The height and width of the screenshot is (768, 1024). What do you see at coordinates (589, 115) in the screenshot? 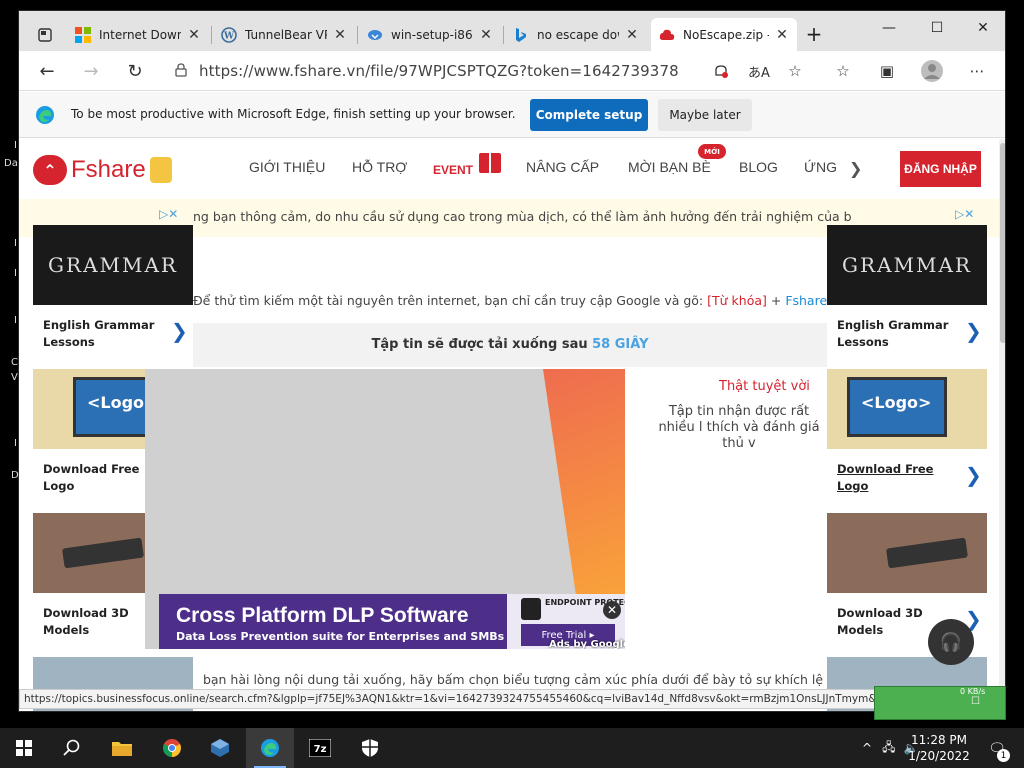
I see `complete-setup-button: Complete setup` at bounding box center [589, 115].